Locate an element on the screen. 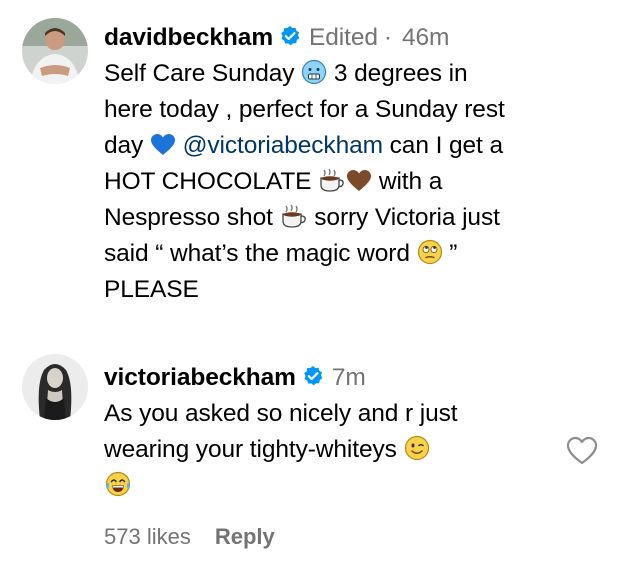  comment-footer: 573 likes Reply is located at coordinates (189, 537).